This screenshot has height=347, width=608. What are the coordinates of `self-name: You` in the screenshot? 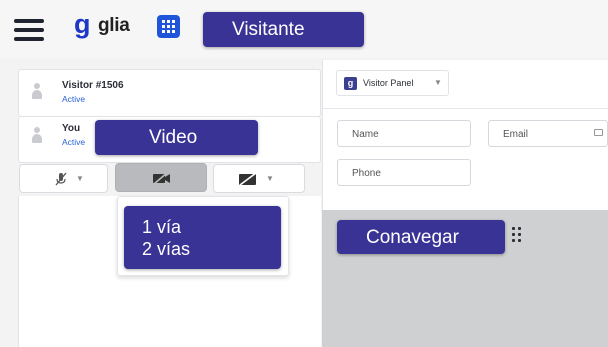 It's located at (71, 128).